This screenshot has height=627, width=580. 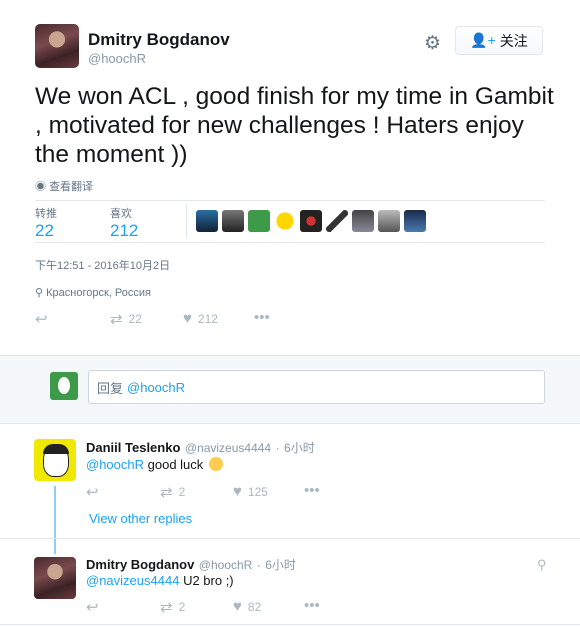 I want to click on stats-divider-top, so click(x=290, y=200).